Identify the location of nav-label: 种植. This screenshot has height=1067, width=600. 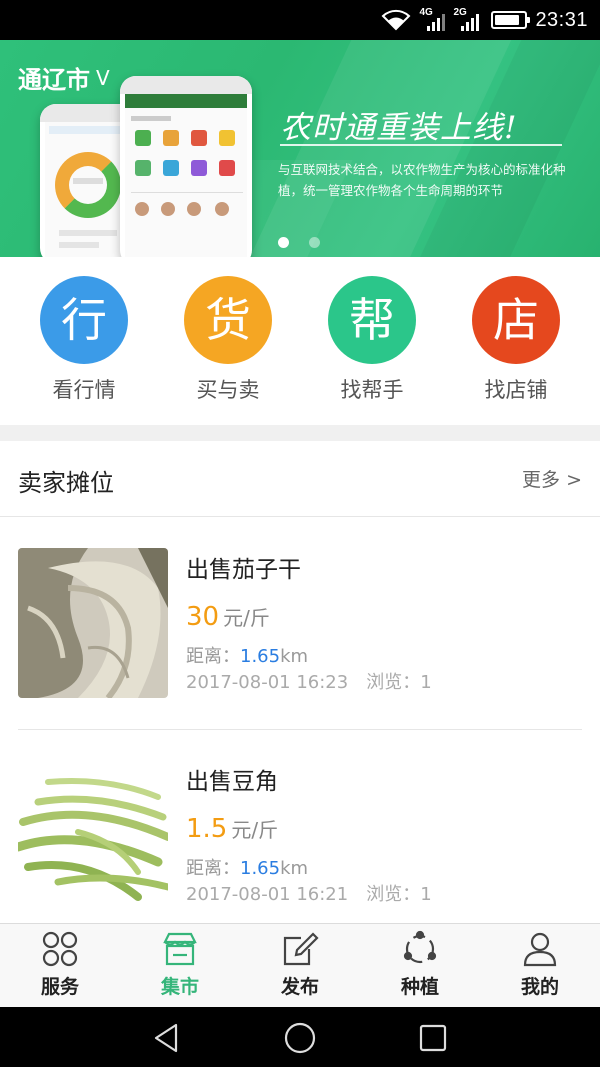
(419, 987).